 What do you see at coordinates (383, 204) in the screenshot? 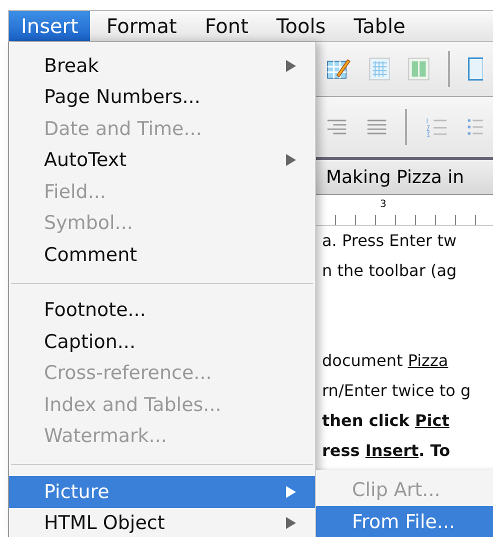
I see `ruler-number: 3` at bounding box center [383, 204].